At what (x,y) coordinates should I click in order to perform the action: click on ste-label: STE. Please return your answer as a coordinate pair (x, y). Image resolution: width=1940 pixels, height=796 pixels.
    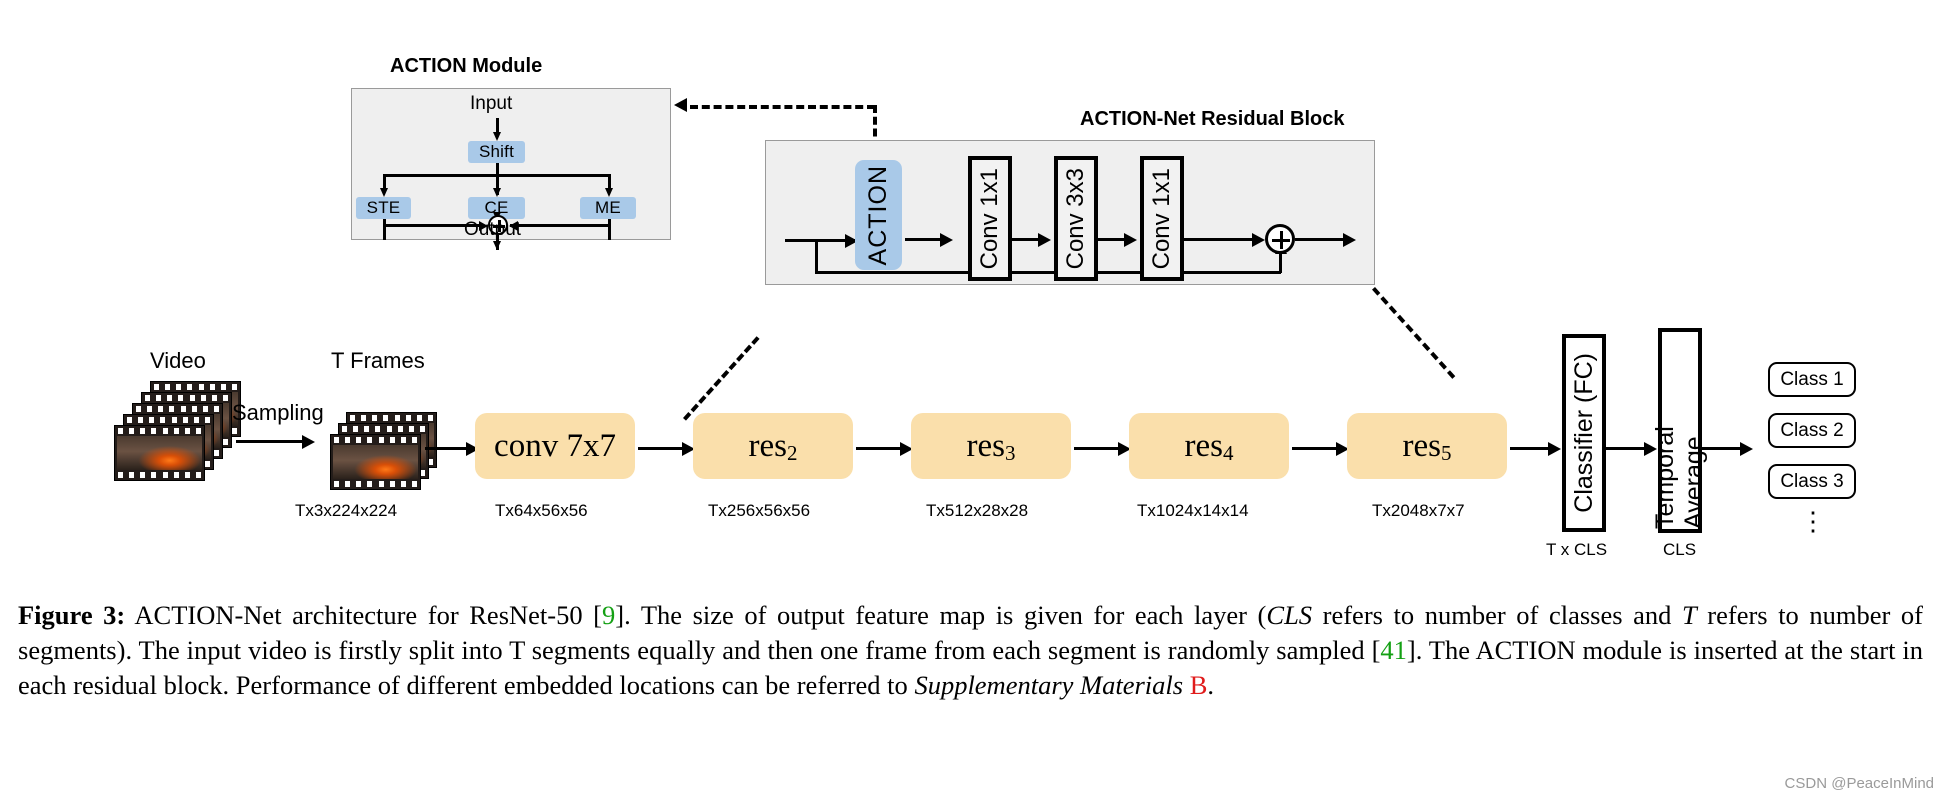
    Looking at the image, I should click on (383, 207).